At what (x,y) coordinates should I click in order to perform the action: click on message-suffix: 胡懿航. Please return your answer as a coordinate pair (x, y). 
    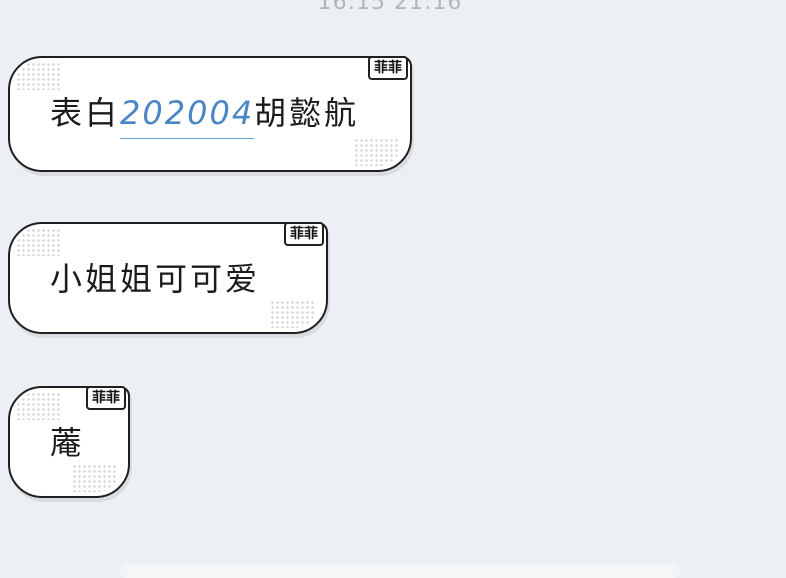
    Looking at the image, I should click on (307, 113).